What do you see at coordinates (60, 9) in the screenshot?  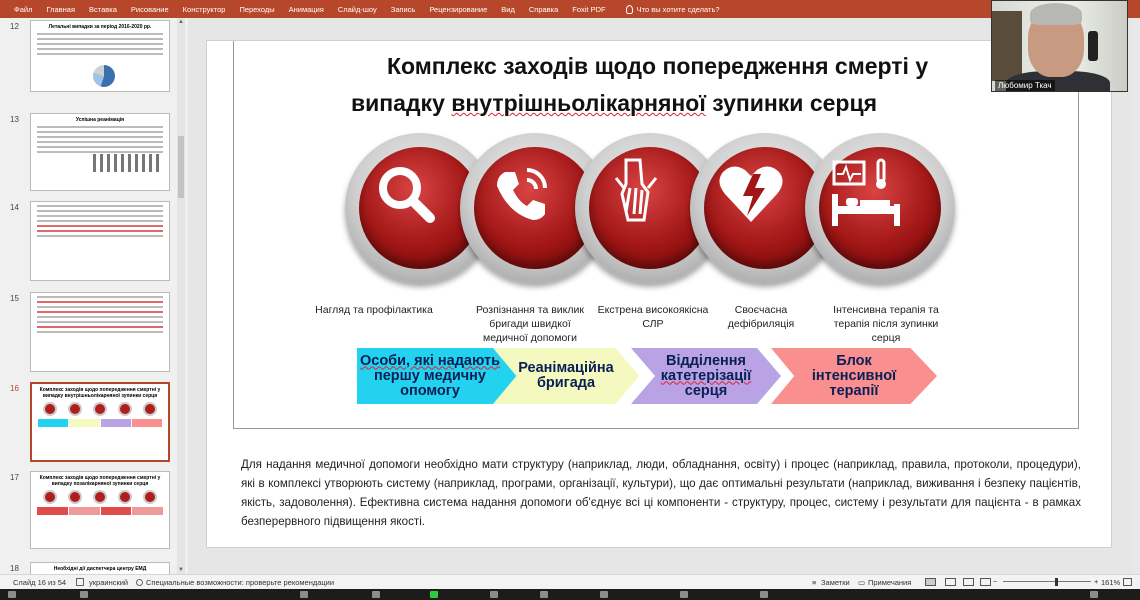 I see `menu-home: Главная` at bounding box center [60, 9].